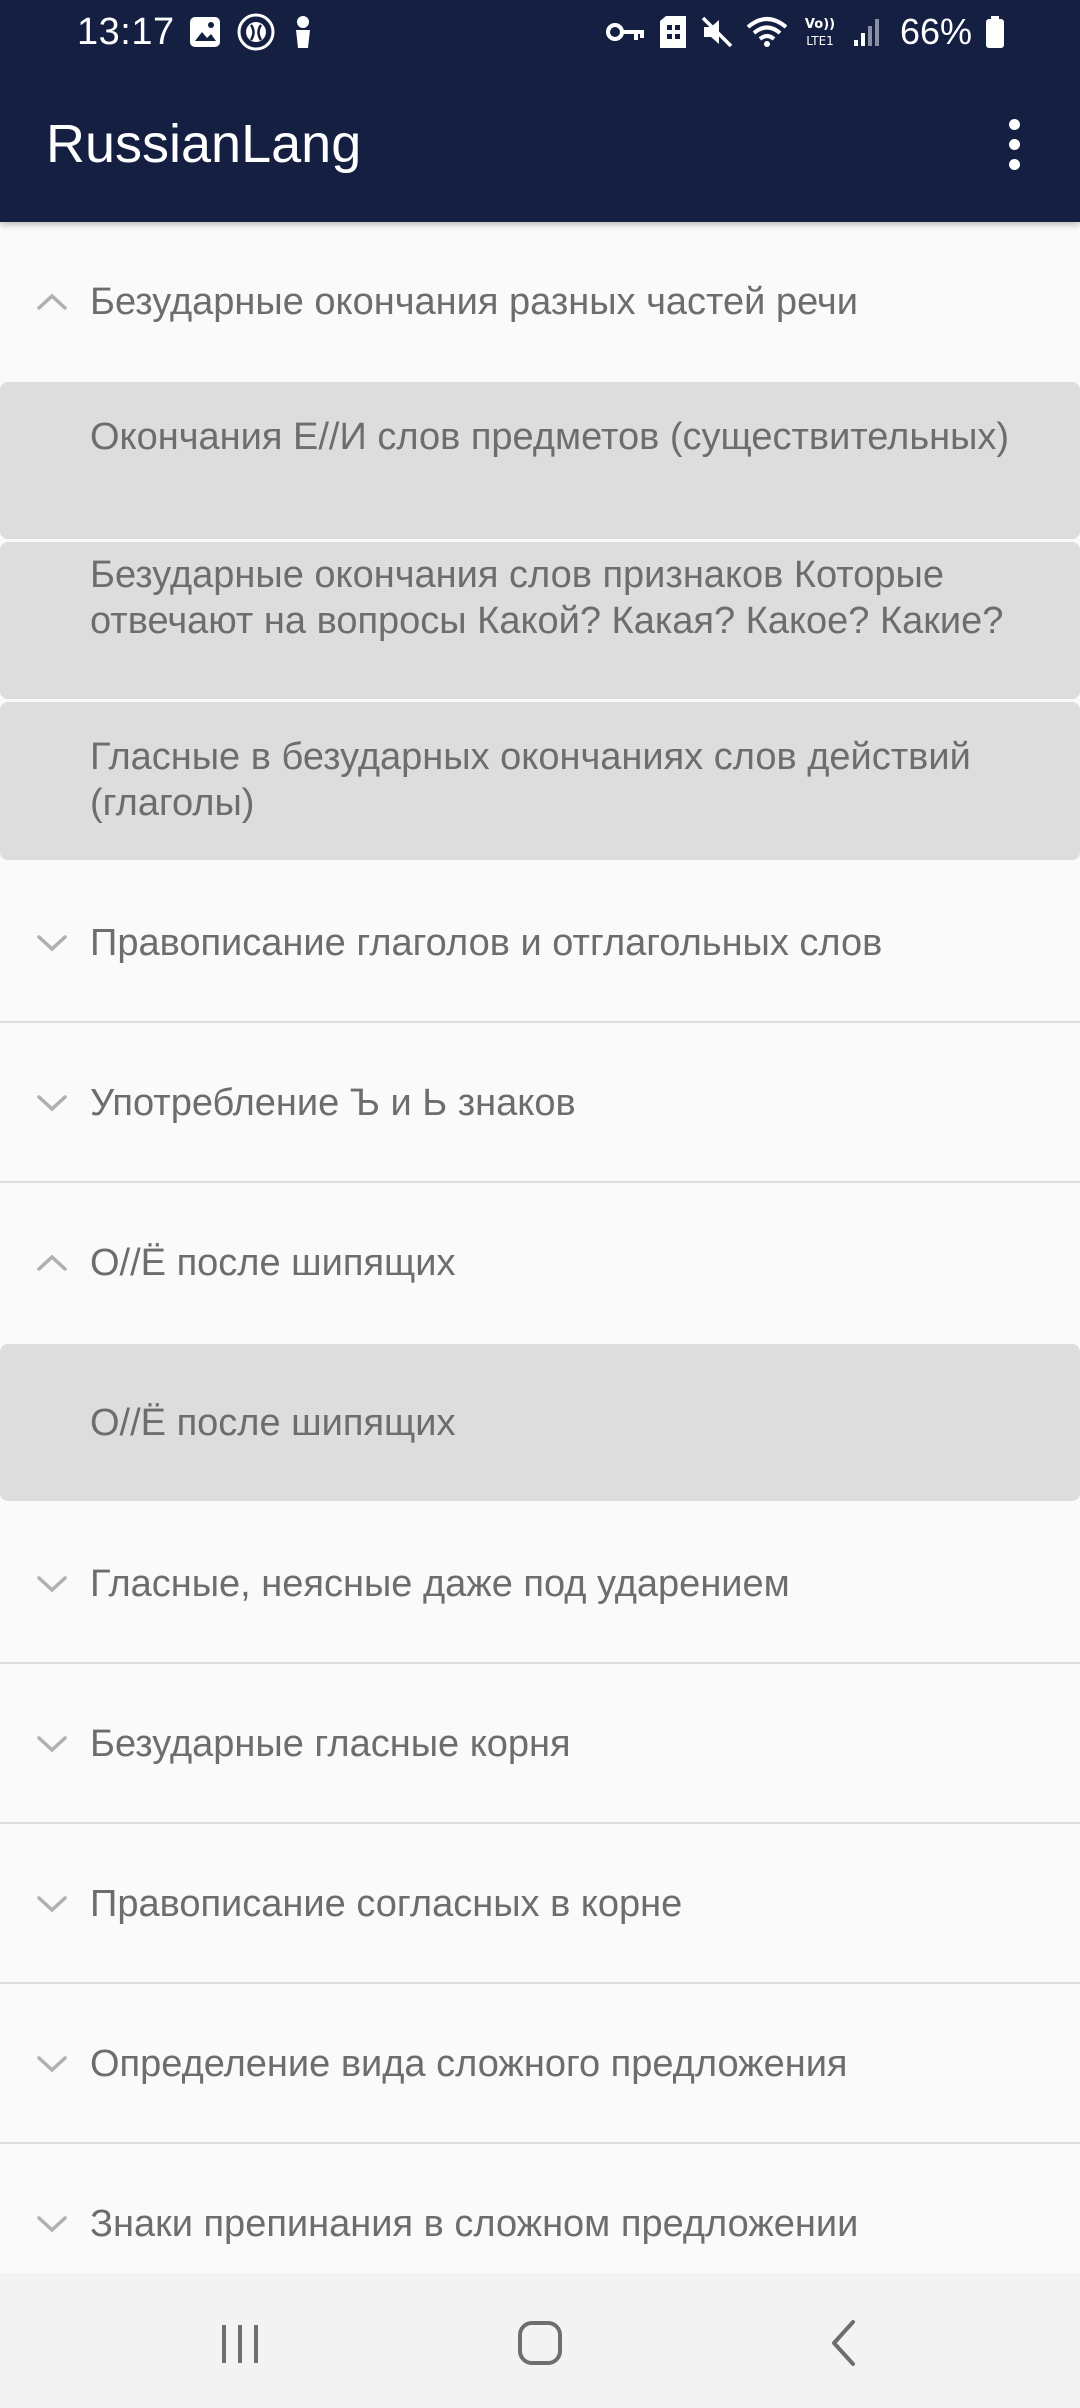 This screenshot has height=2408, width=1080. Describe the element at coordinates (717, 32) in the screenshot. I see `mute-icon` at that location.